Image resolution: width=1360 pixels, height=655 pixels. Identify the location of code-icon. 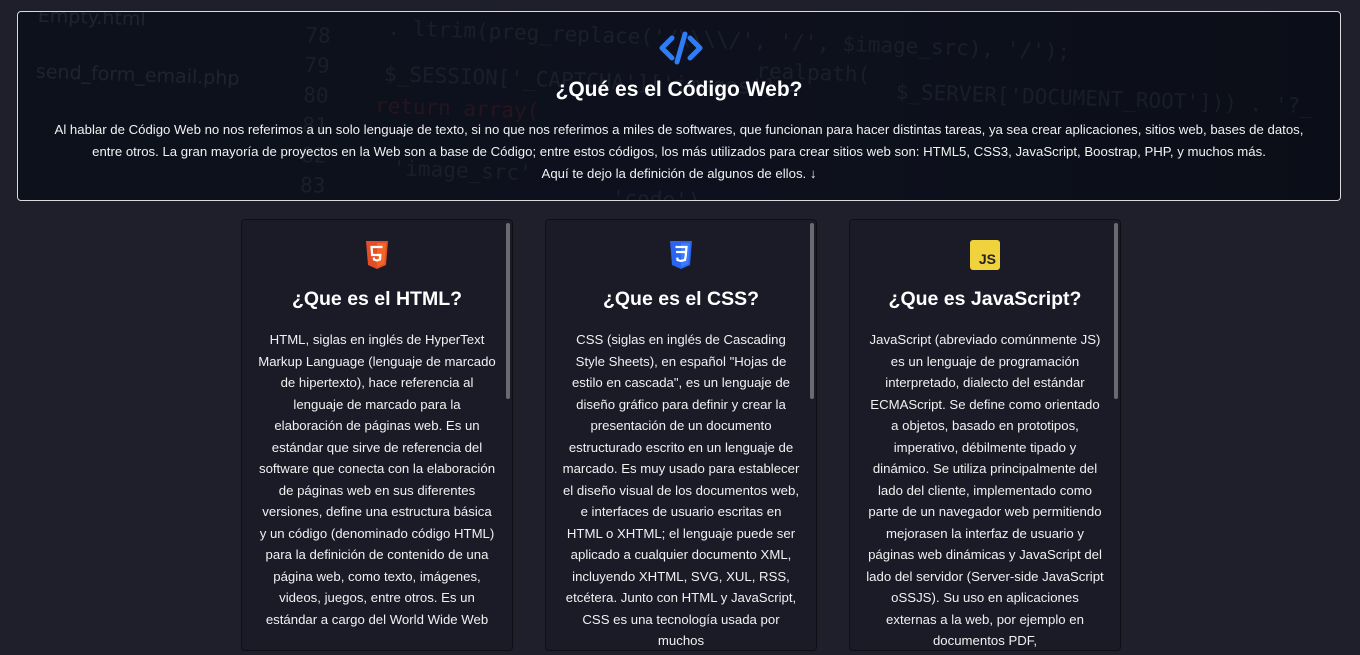
(681, 48).